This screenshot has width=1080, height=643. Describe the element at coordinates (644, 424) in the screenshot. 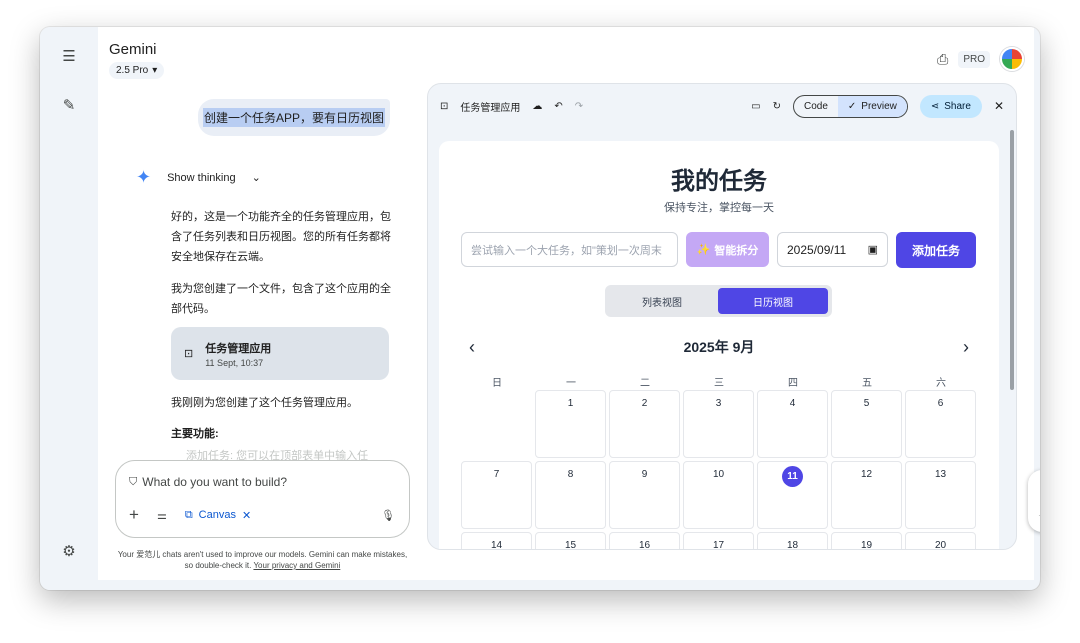

I see `calendar-day: 2` at that location.